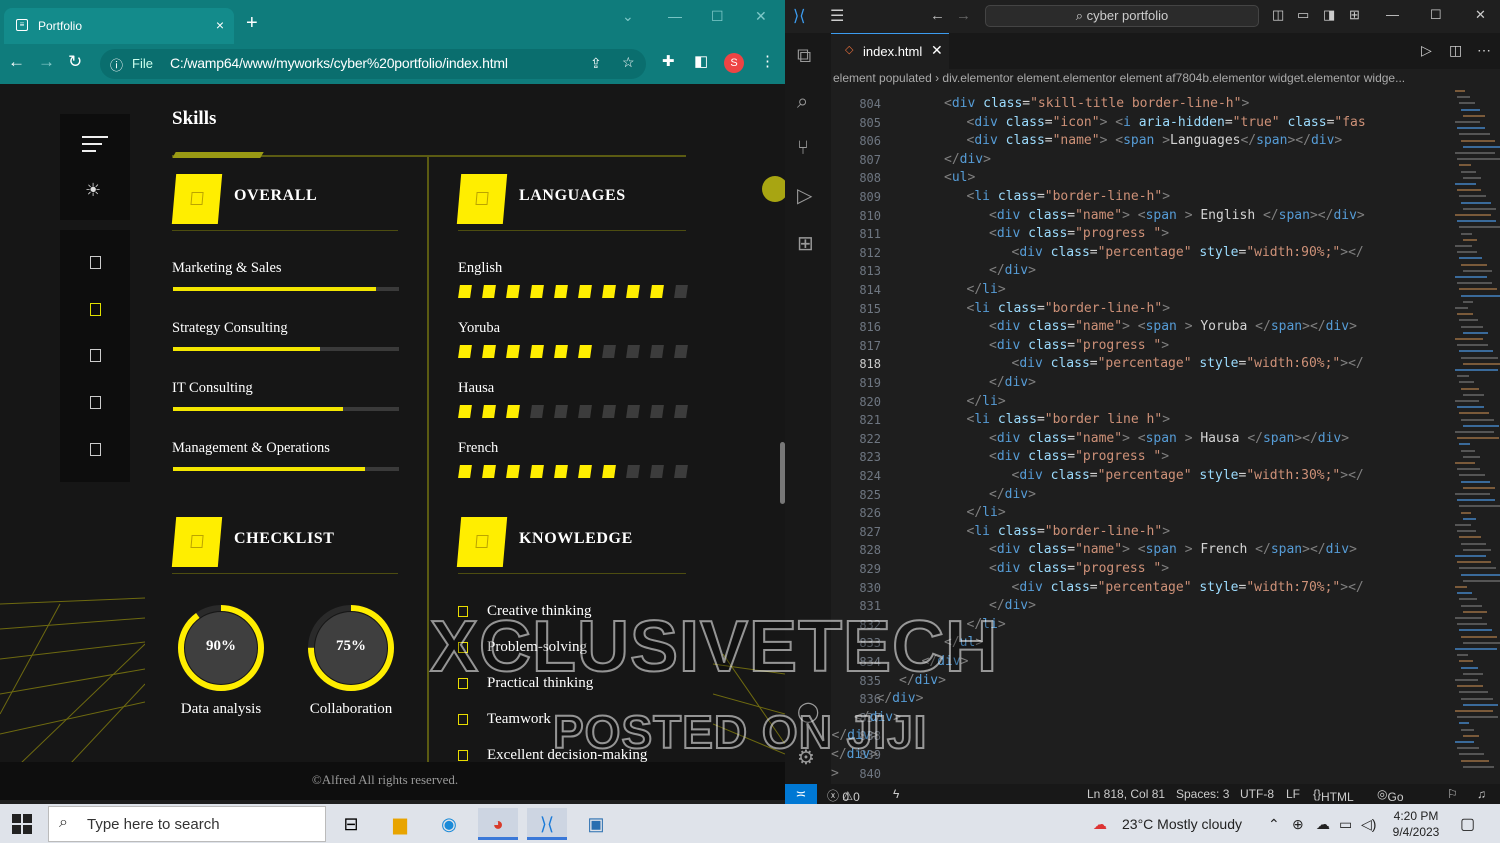  I want to click on toggle-panel-icon: ▭, so click(1303, 15).